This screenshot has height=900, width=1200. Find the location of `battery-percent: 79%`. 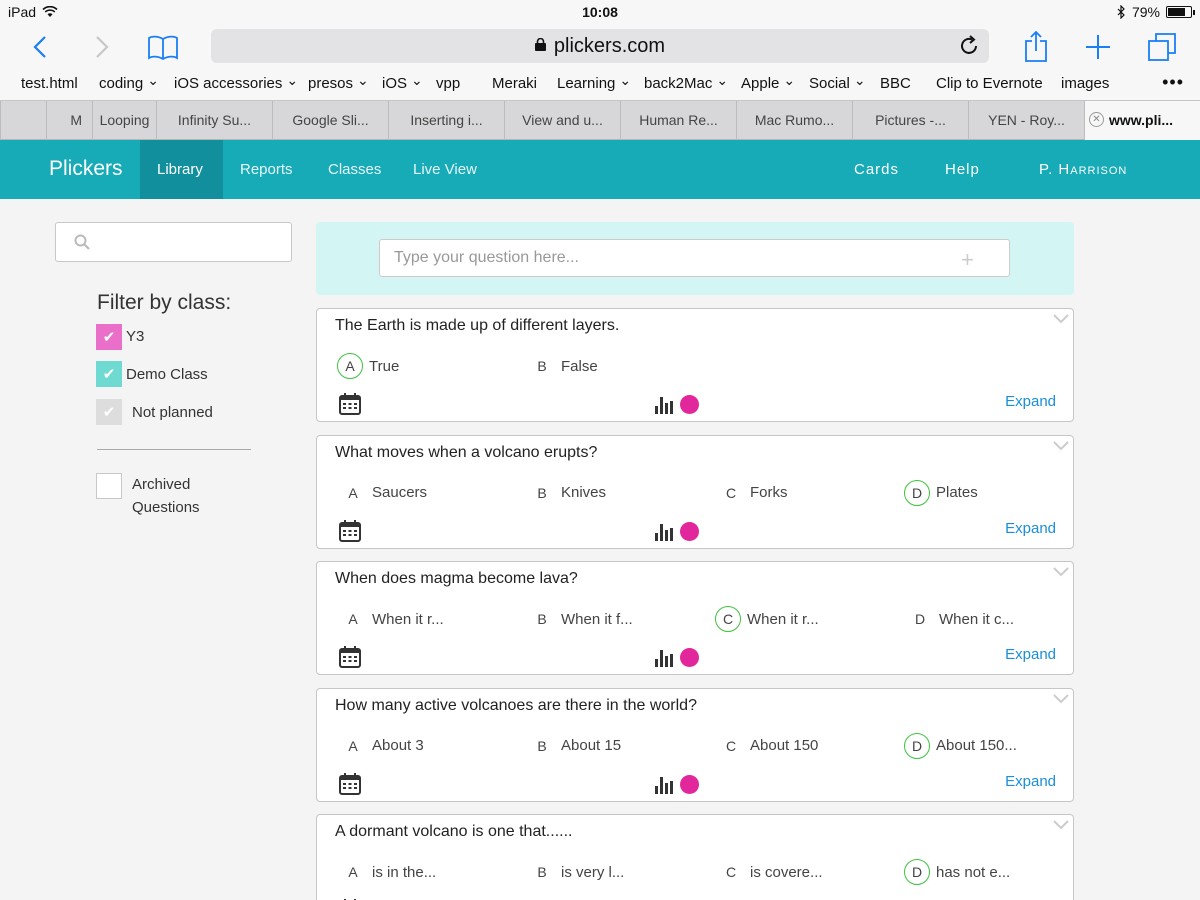

battery-percent: 79% is located at coordinates (1145, 12).